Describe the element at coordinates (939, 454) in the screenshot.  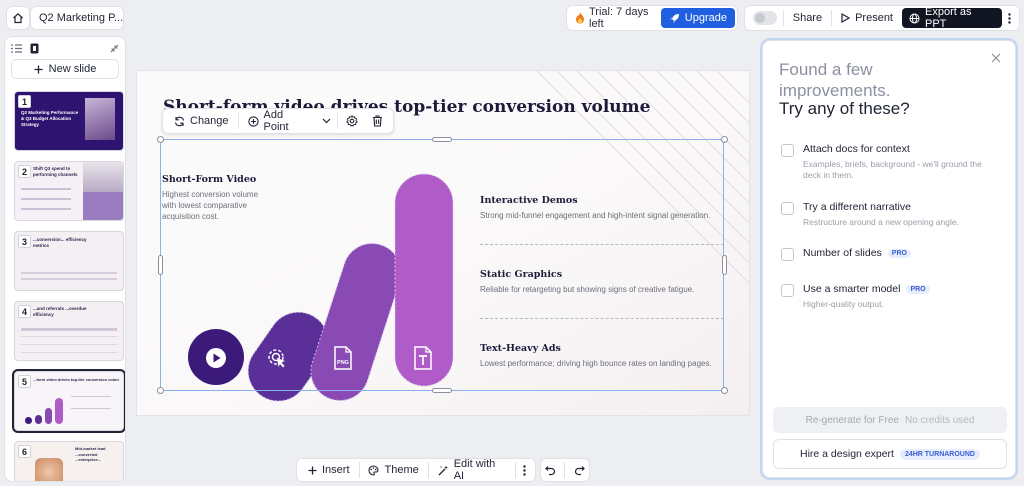
I see `turnaround-badge: 24HR TURNAROUND` at that location.